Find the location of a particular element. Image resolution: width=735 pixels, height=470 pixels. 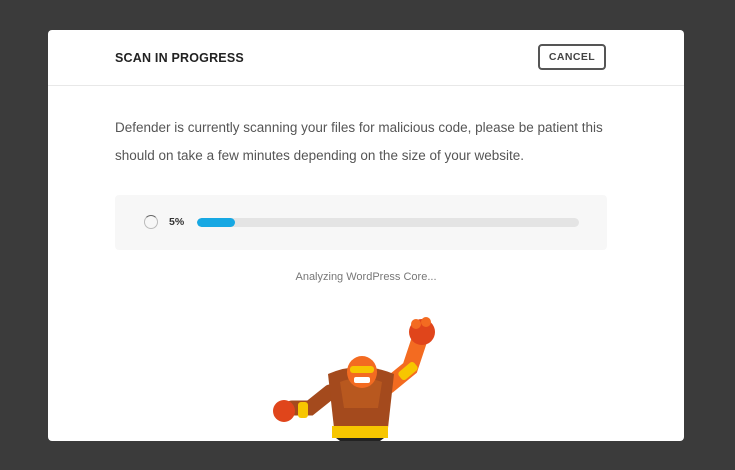

progress-bar-fill is located at coordinates (216, 222).